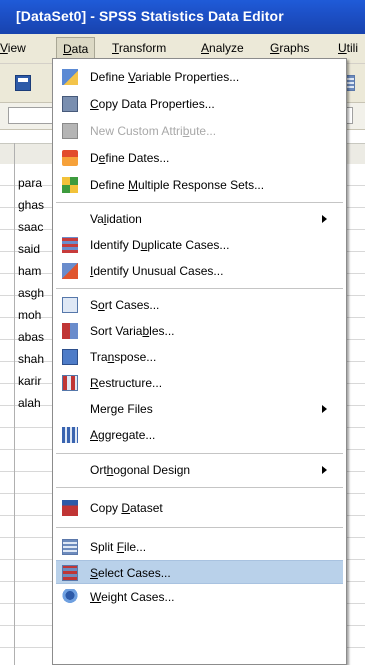  What do you see at coordinates (199, 508) in the screenshot?
I see `menu-item-copy-dataset: Copy Dataset` at bounding box center [199, 508].